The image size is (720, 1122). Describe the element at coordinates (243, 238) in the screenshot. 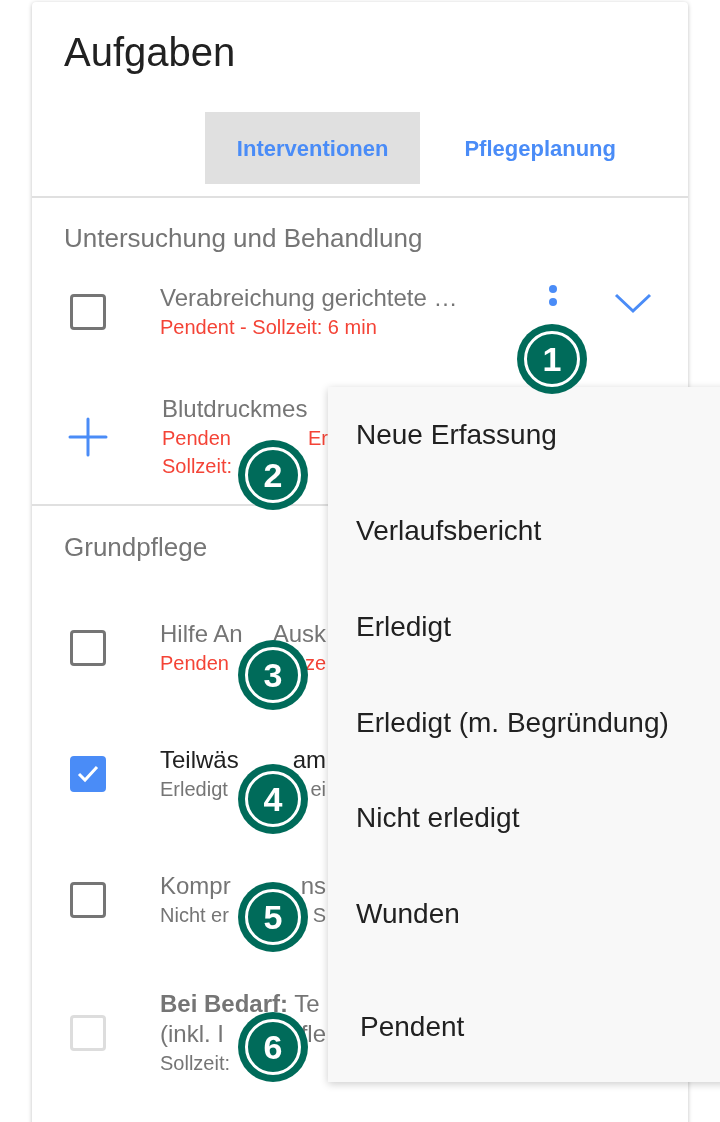

I see `section-header: Untersuchung und Behandlung` at that location.